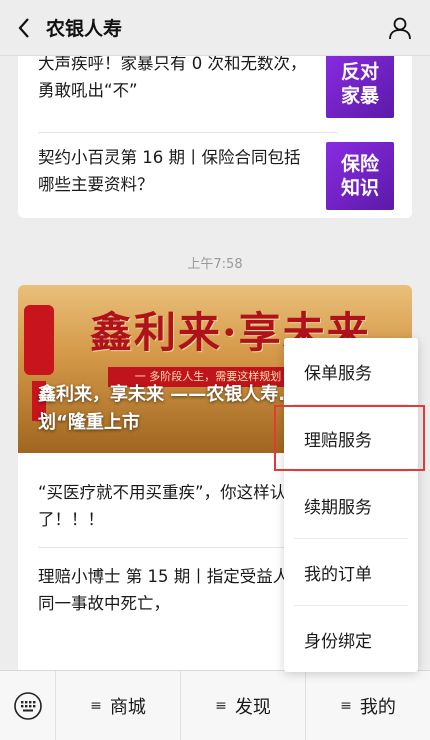 The height and width of the screenshot is (740, 430). I want to click on menu-item-identity-binding: 身份绑定, so click(351, 639).